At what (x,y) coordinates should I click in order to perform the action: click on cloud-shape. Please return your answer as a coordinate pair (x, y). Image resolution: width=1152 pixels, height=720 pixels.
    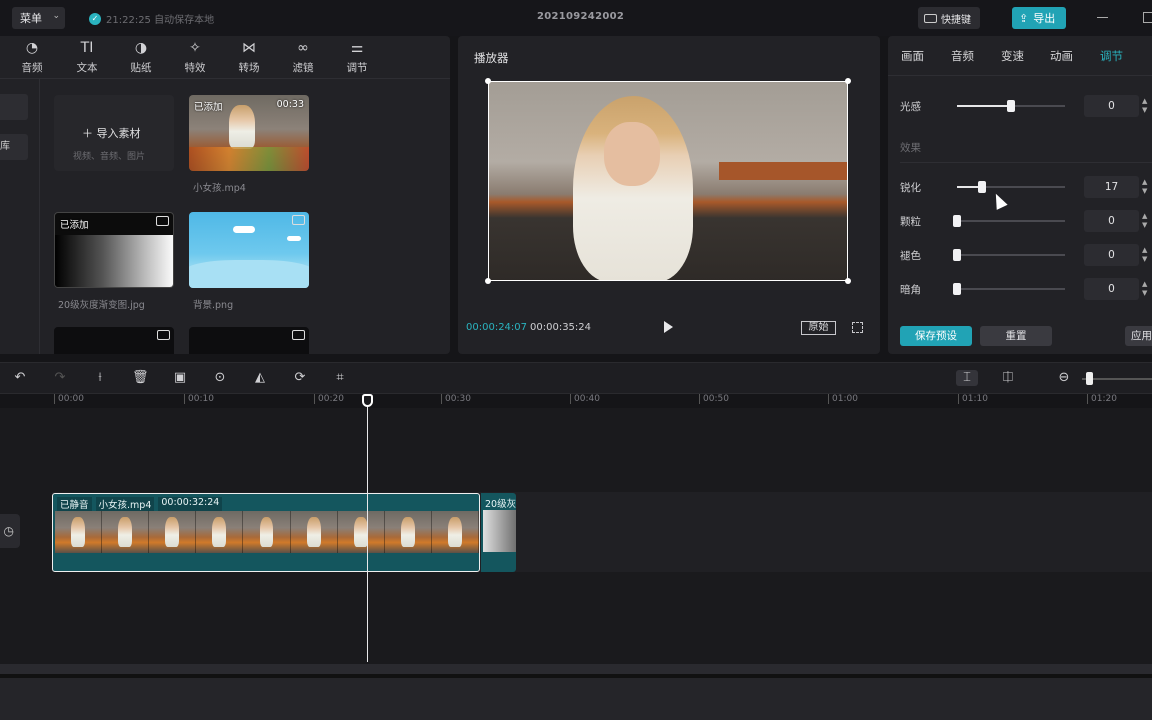
    Looking at the image, I should click on (244, 229).